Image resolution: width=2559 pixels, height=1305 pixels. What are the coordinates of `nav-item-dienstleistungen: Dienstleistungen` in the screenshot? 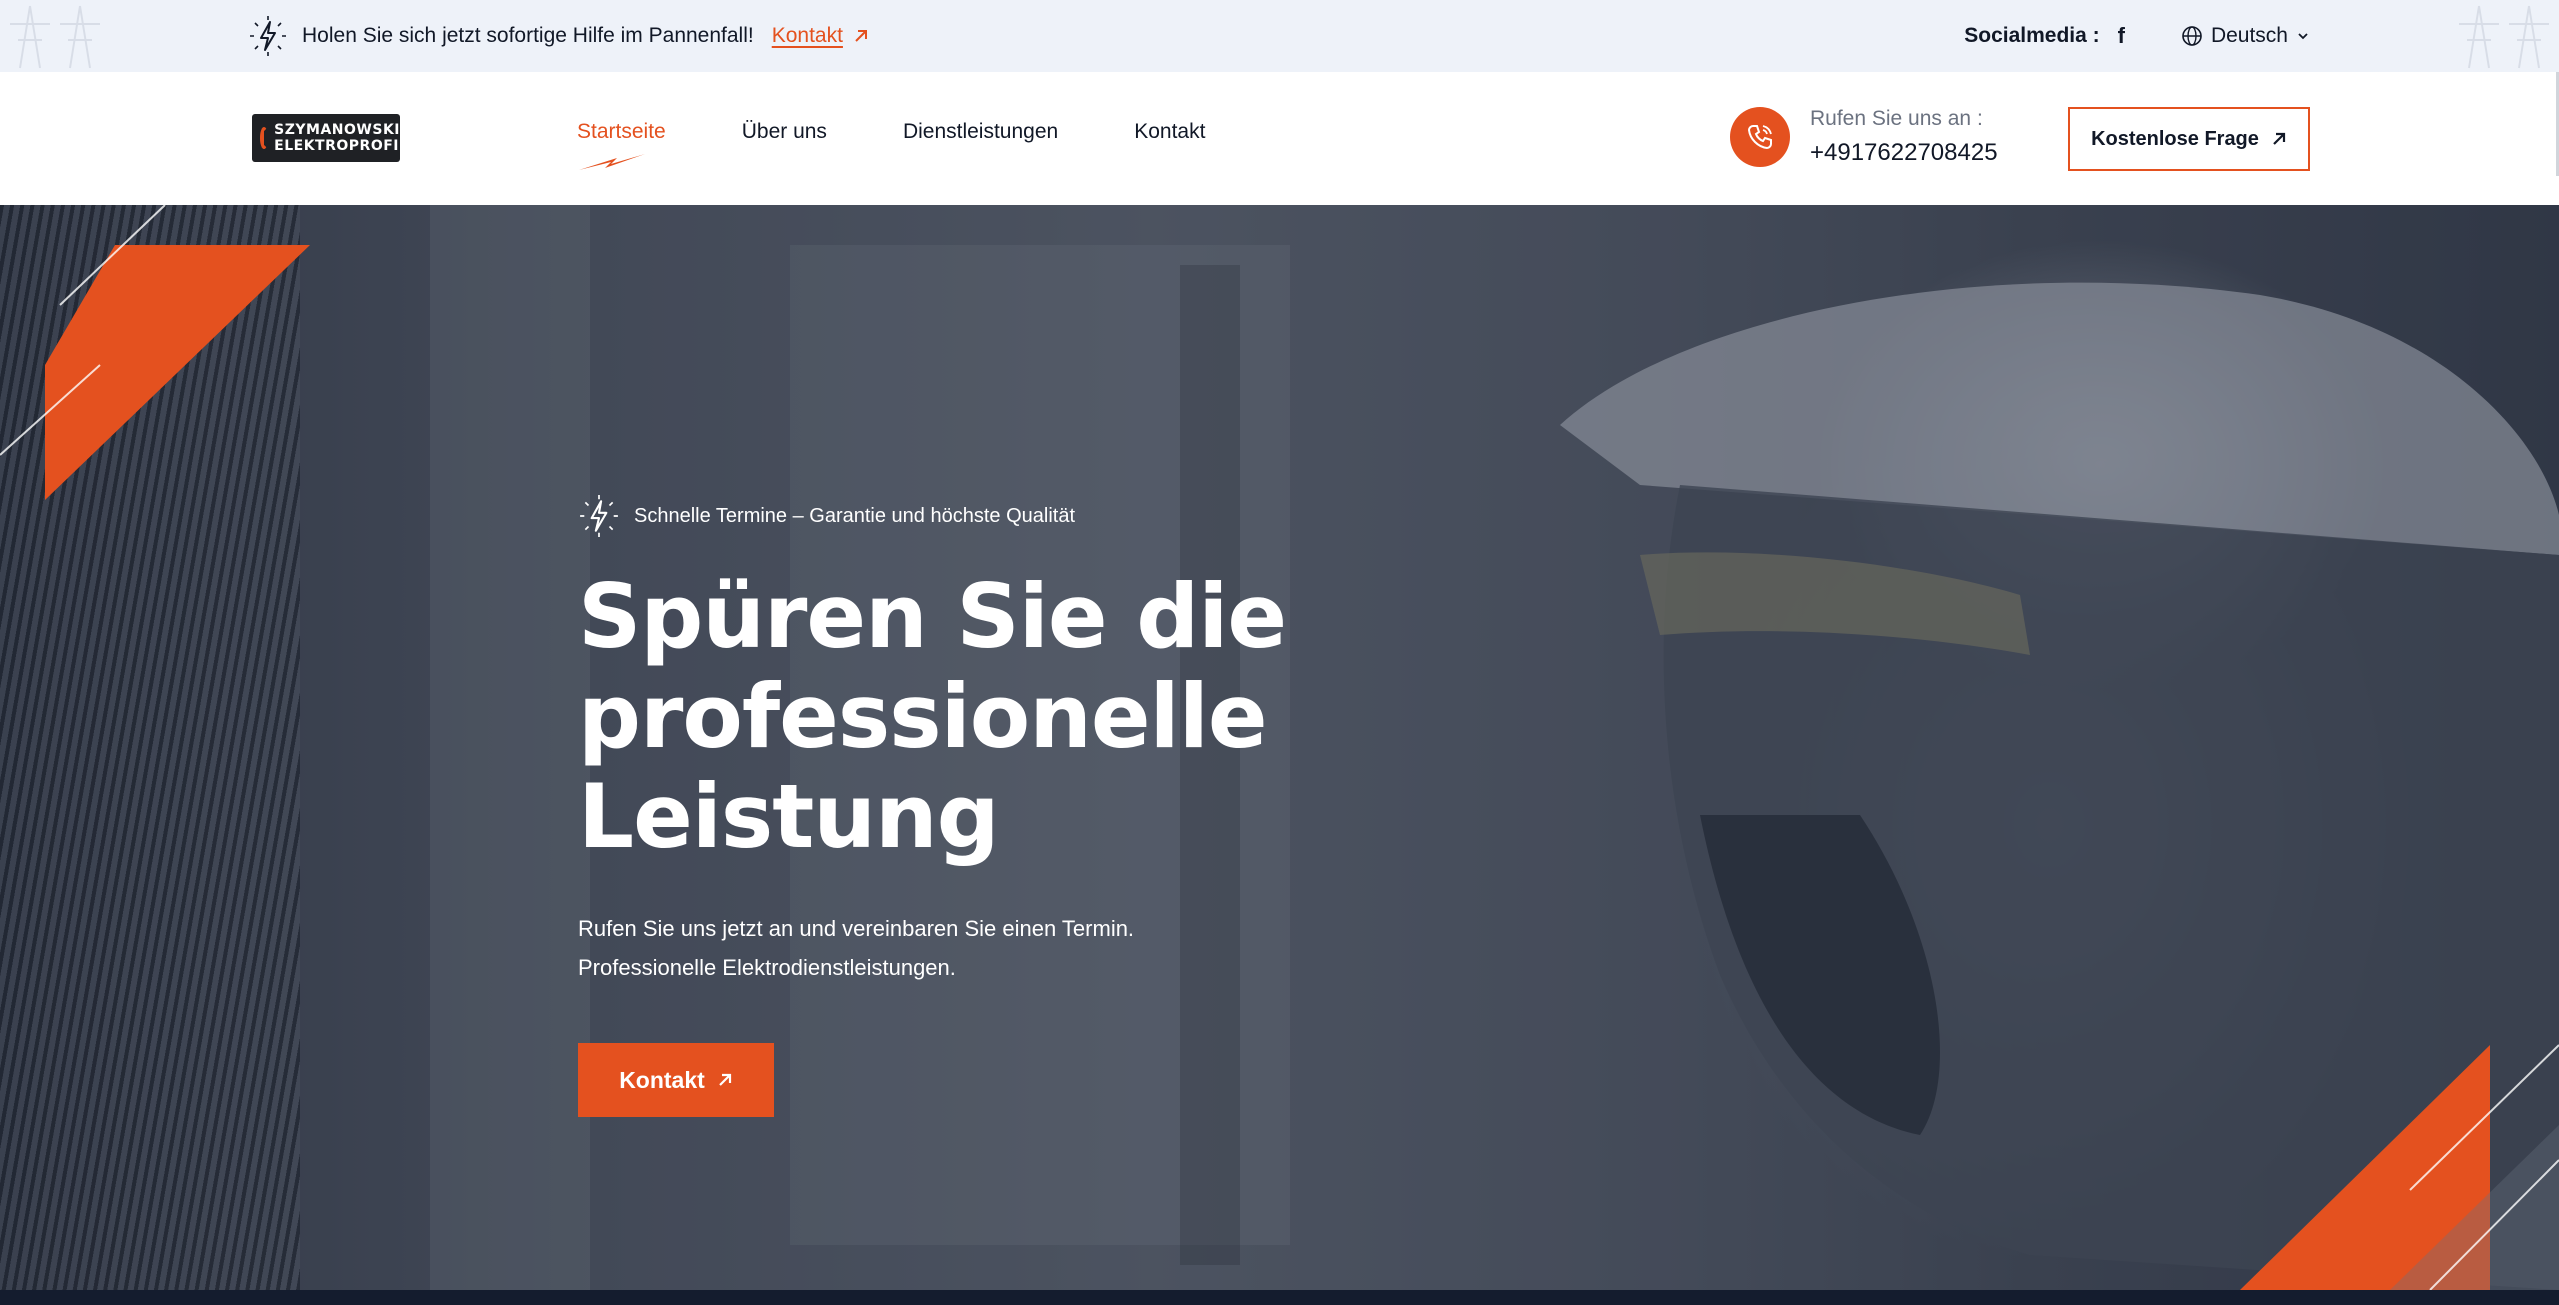 It's located at (980, 132).